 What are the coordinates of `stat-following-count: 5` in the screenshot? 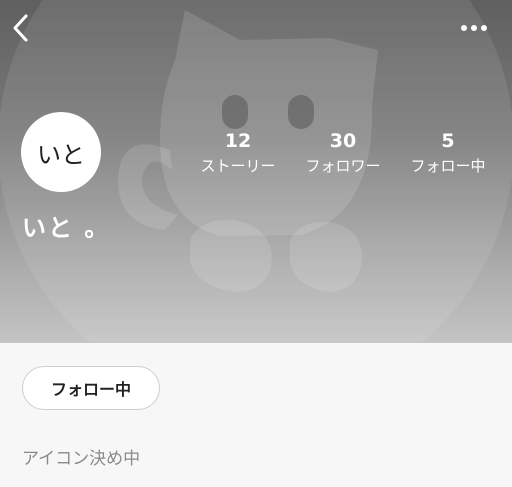 It's located at (448, 141).